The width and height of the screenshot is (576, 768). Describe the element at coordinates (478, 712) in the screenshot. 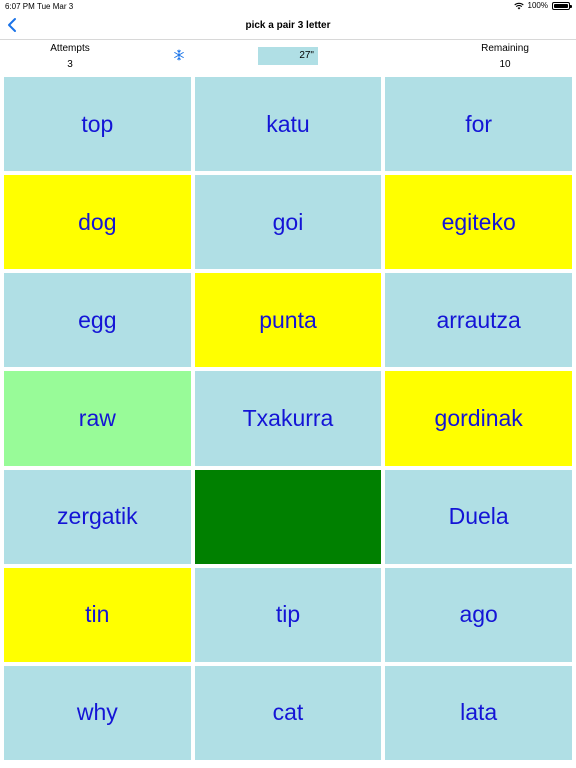

I see `tile: lata` at that location.